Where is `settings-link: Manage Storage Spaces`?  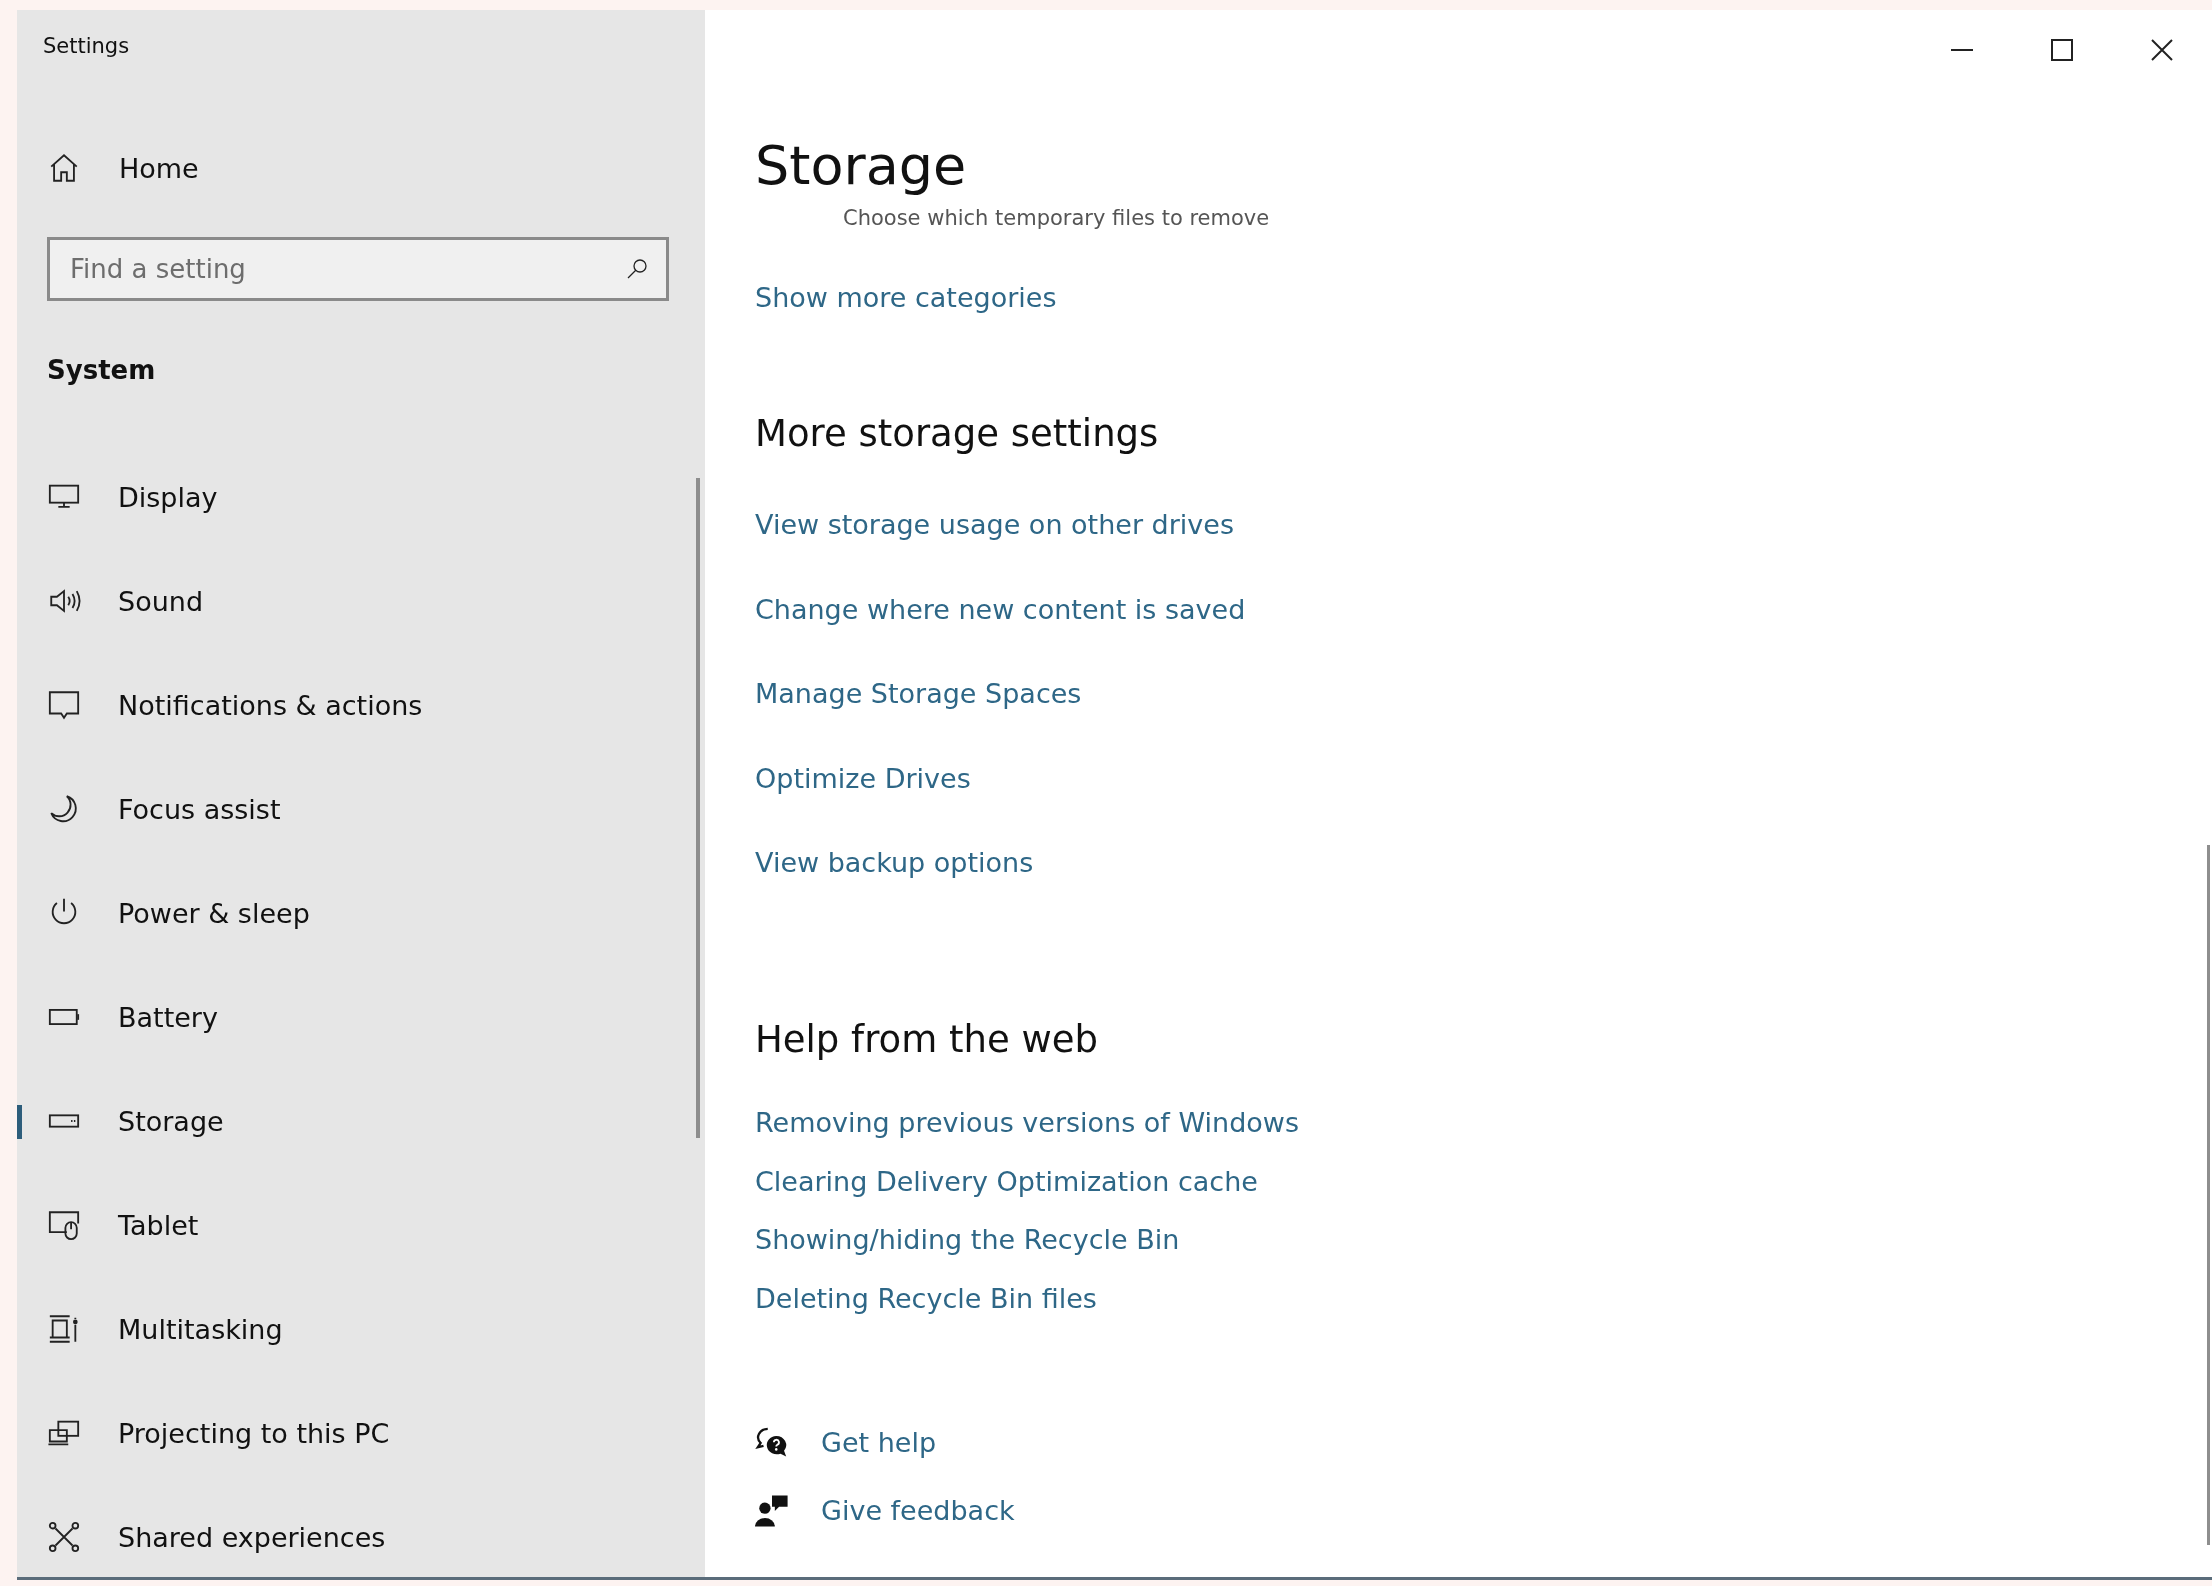
settings-link: Manage Storage Spaces is located at coordinates (918, 694).